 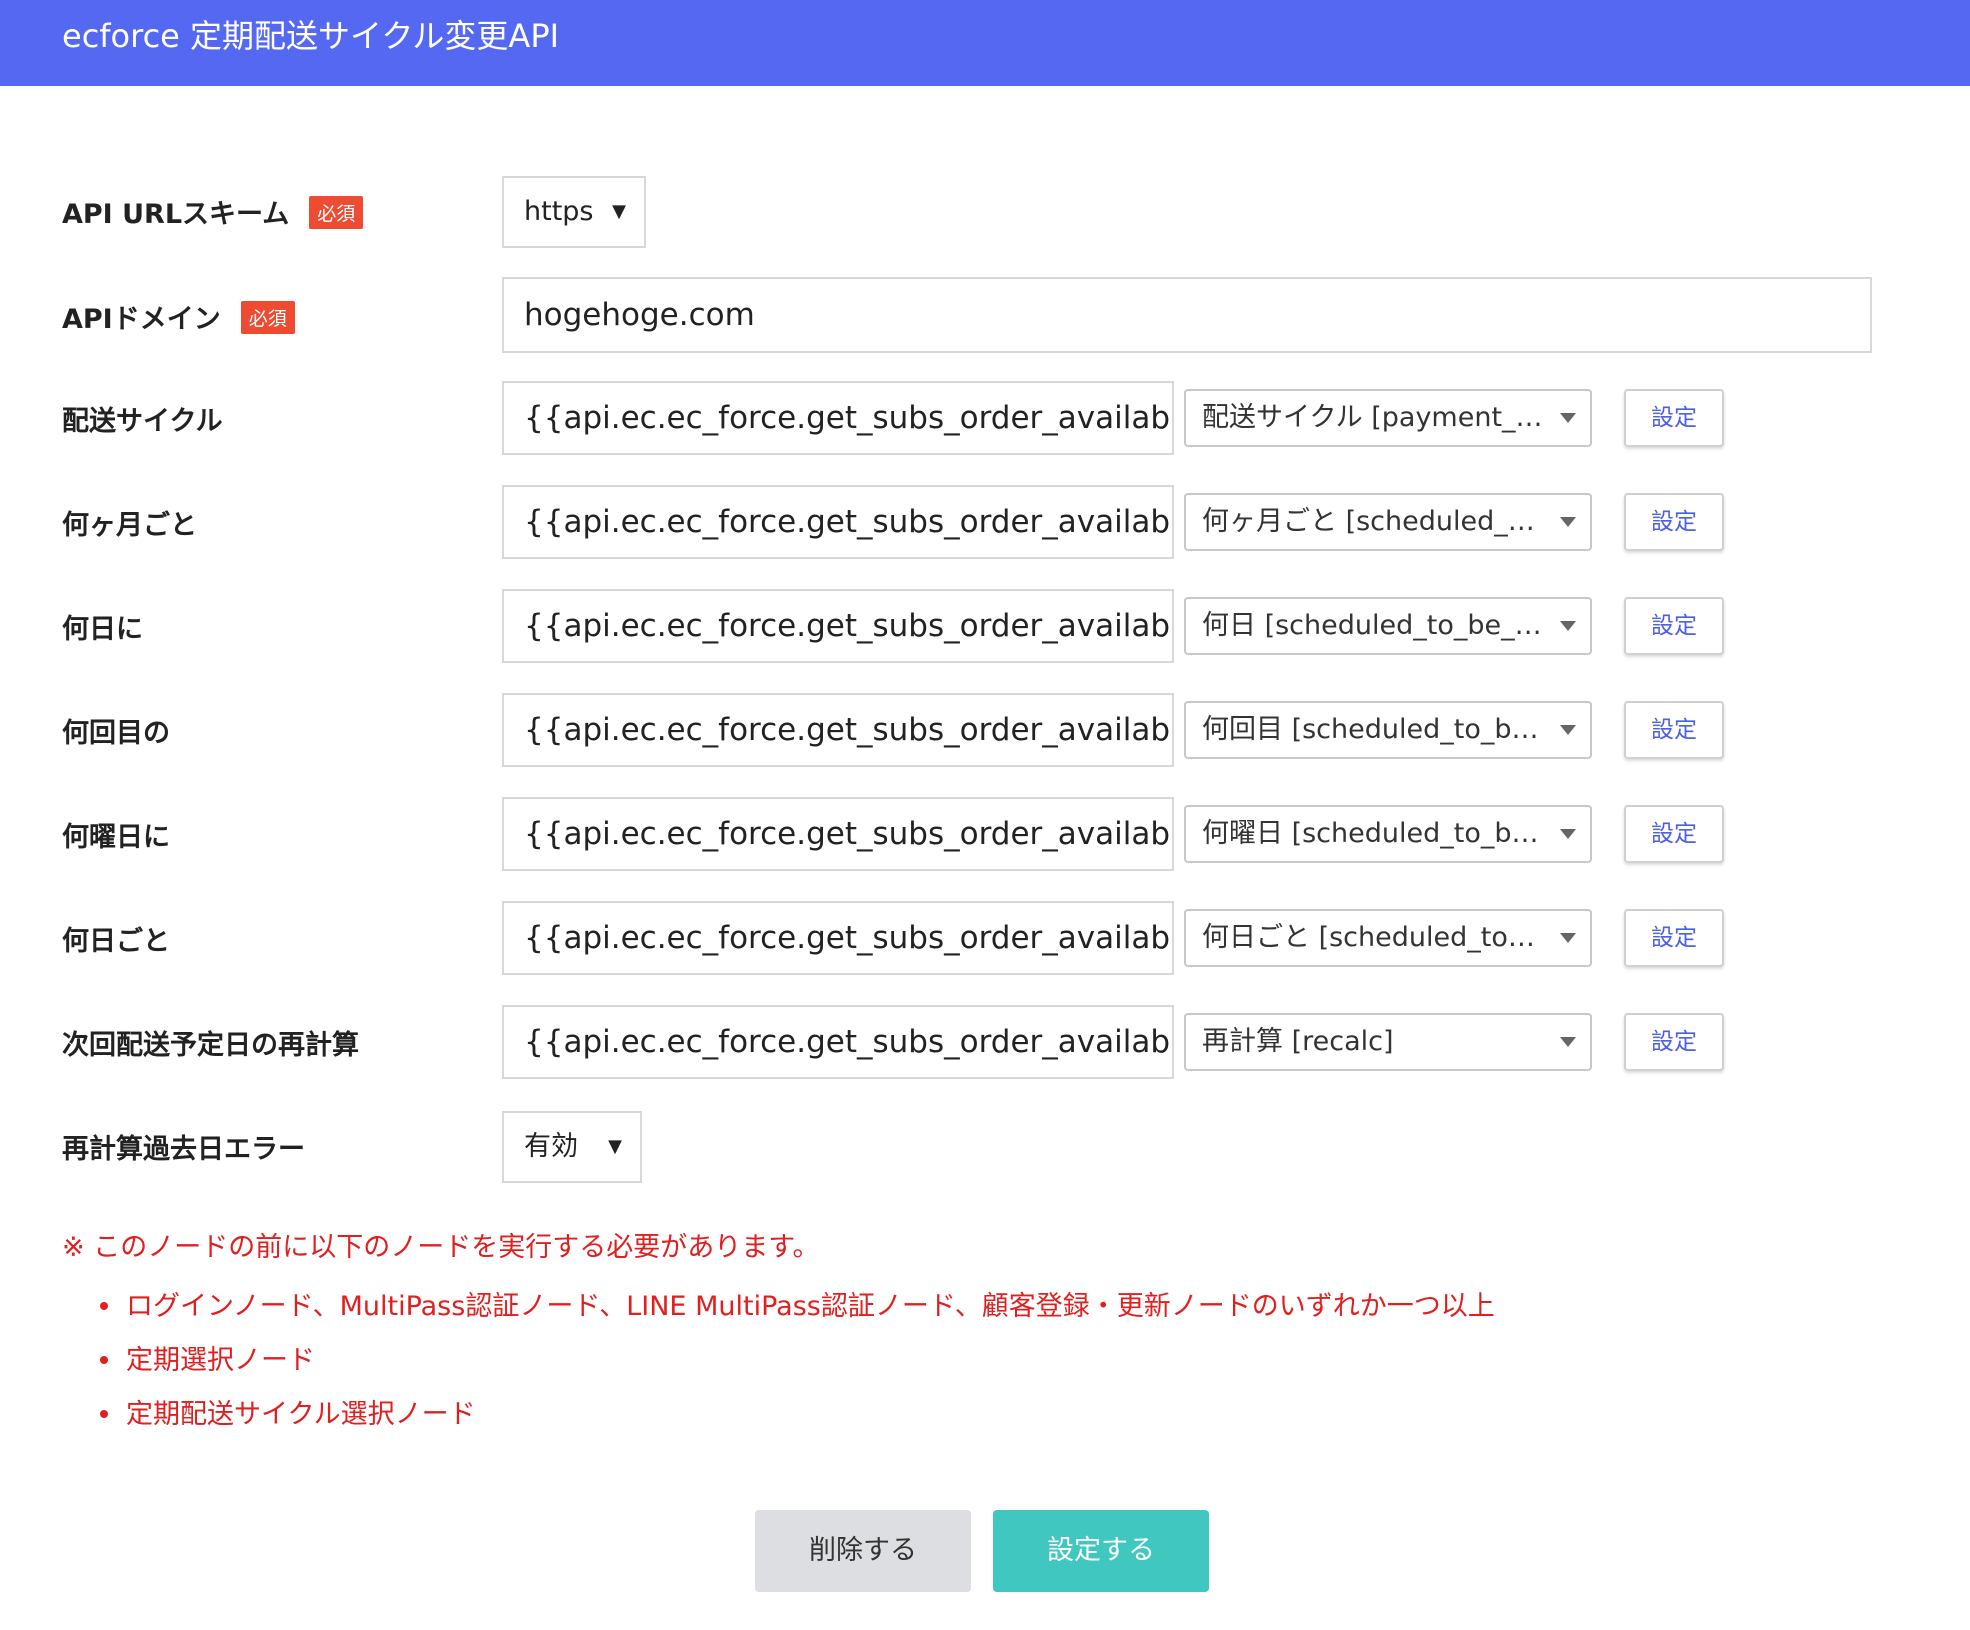 I want to click on delete-button: 削除する, so click(x=863, y=1551).